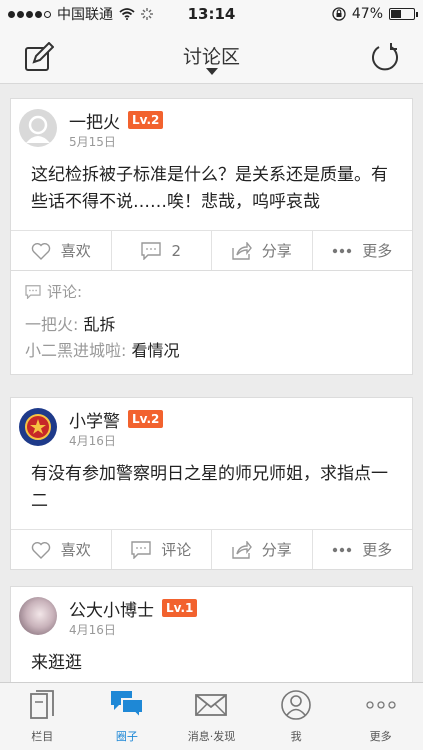  What do you see at coordinates (92, 142) in the screenshot?
I see `post-date: 5月15日` at bounding box center [92, 142].